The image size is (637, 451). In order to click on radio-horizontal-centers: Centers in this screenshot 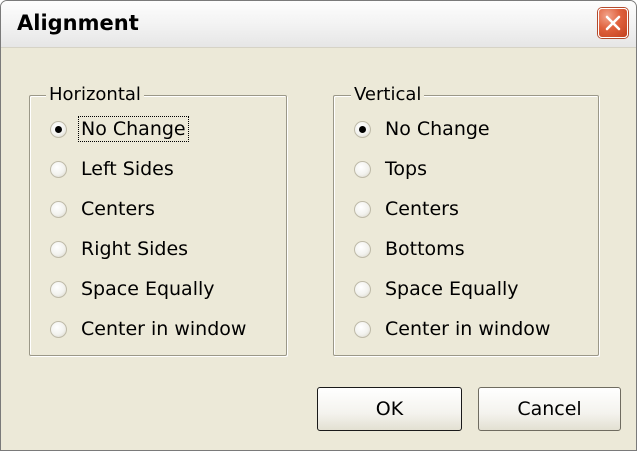, I will do `click(103, 209)`.